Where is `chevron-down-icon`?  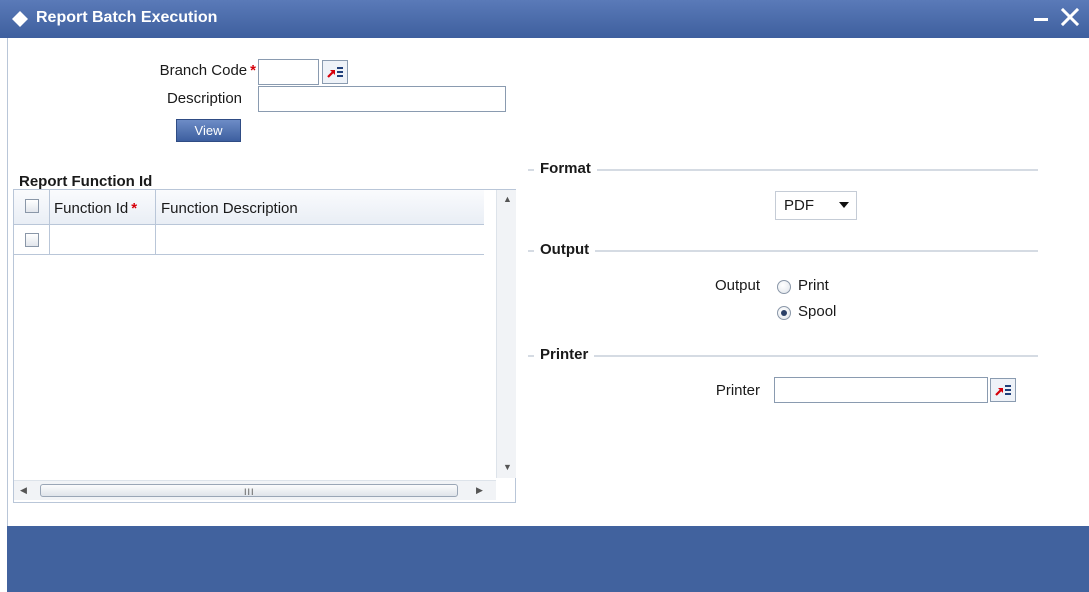 chevron-down-icon is located at coordinates (844, 205).